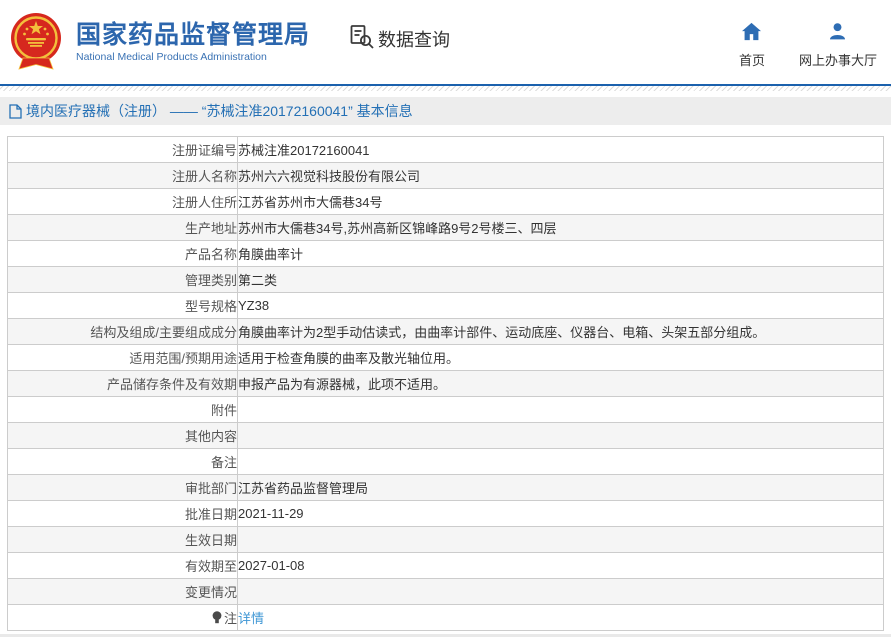 This screenshot has height=637, width=891. I want to click on table-row: 适用范围/预期用途 适用于检查角膜的曲率及散光轴位用。, so click(445, 357).